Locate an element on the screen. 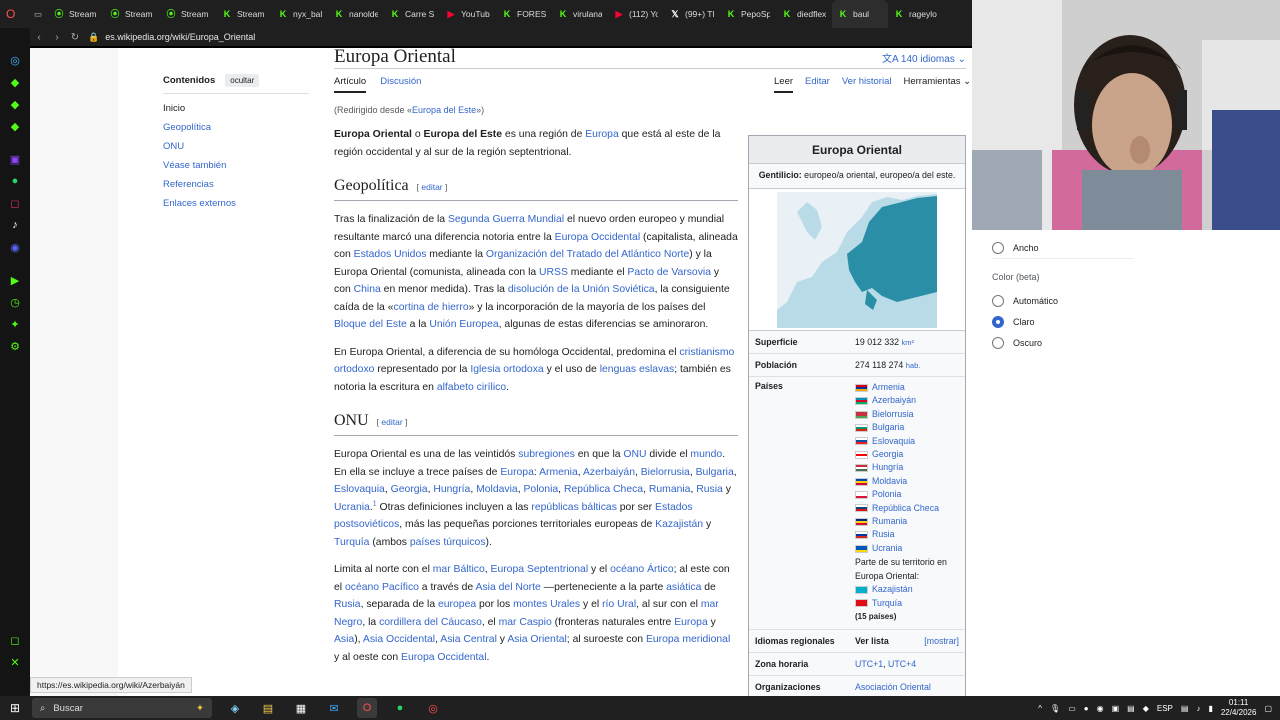  link-asia-occidental: Asia Occidental is located at coordinates (399, 639).